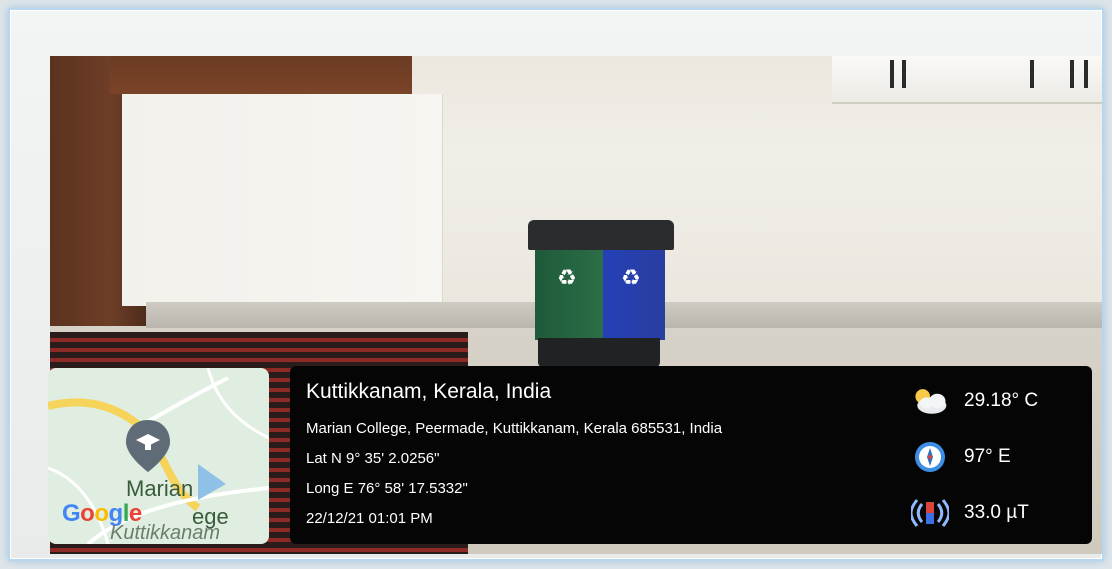  I want to click on bin-lid, so click(601, 235).